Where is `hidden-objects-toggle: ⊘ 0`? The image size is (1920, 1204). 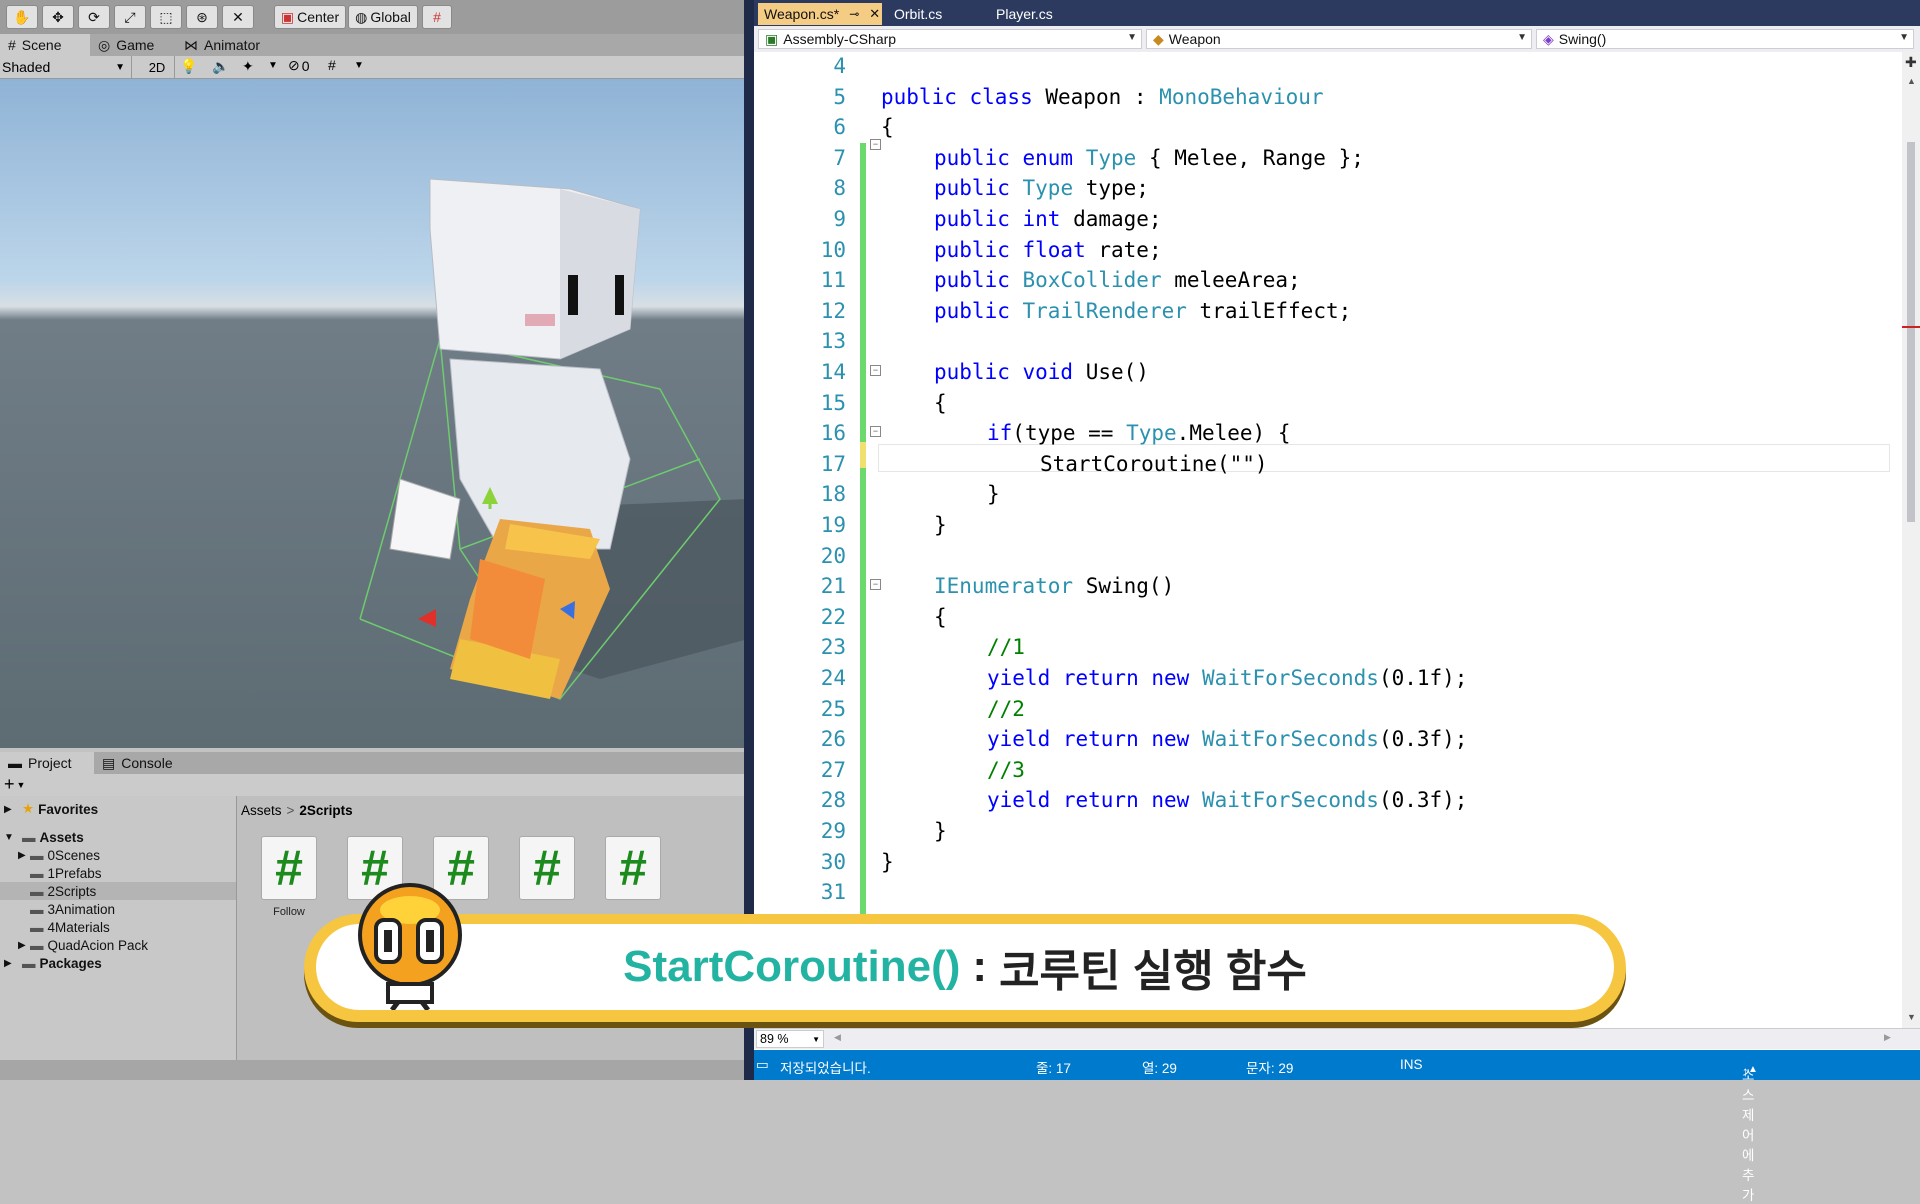
hidden-objects-toggle: ⊘ 0 is located at coordinates (299, 65).